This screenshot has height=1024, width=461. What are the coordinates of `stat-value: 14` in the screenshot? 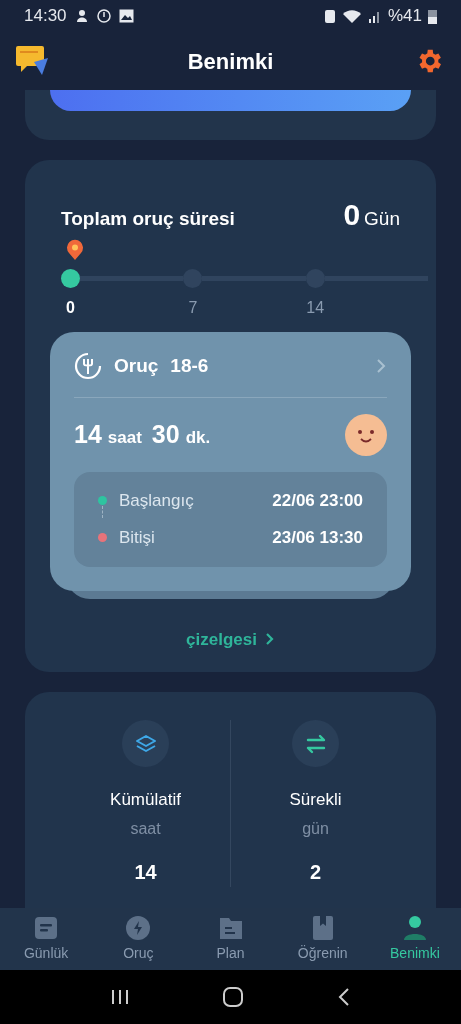 It's located at (145, 872).